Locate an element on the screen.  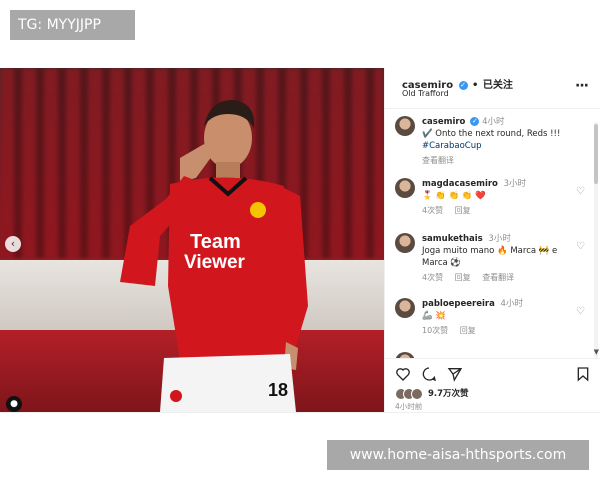
likes-count: 9.7万次赞 is located at coordinates (448, 394).